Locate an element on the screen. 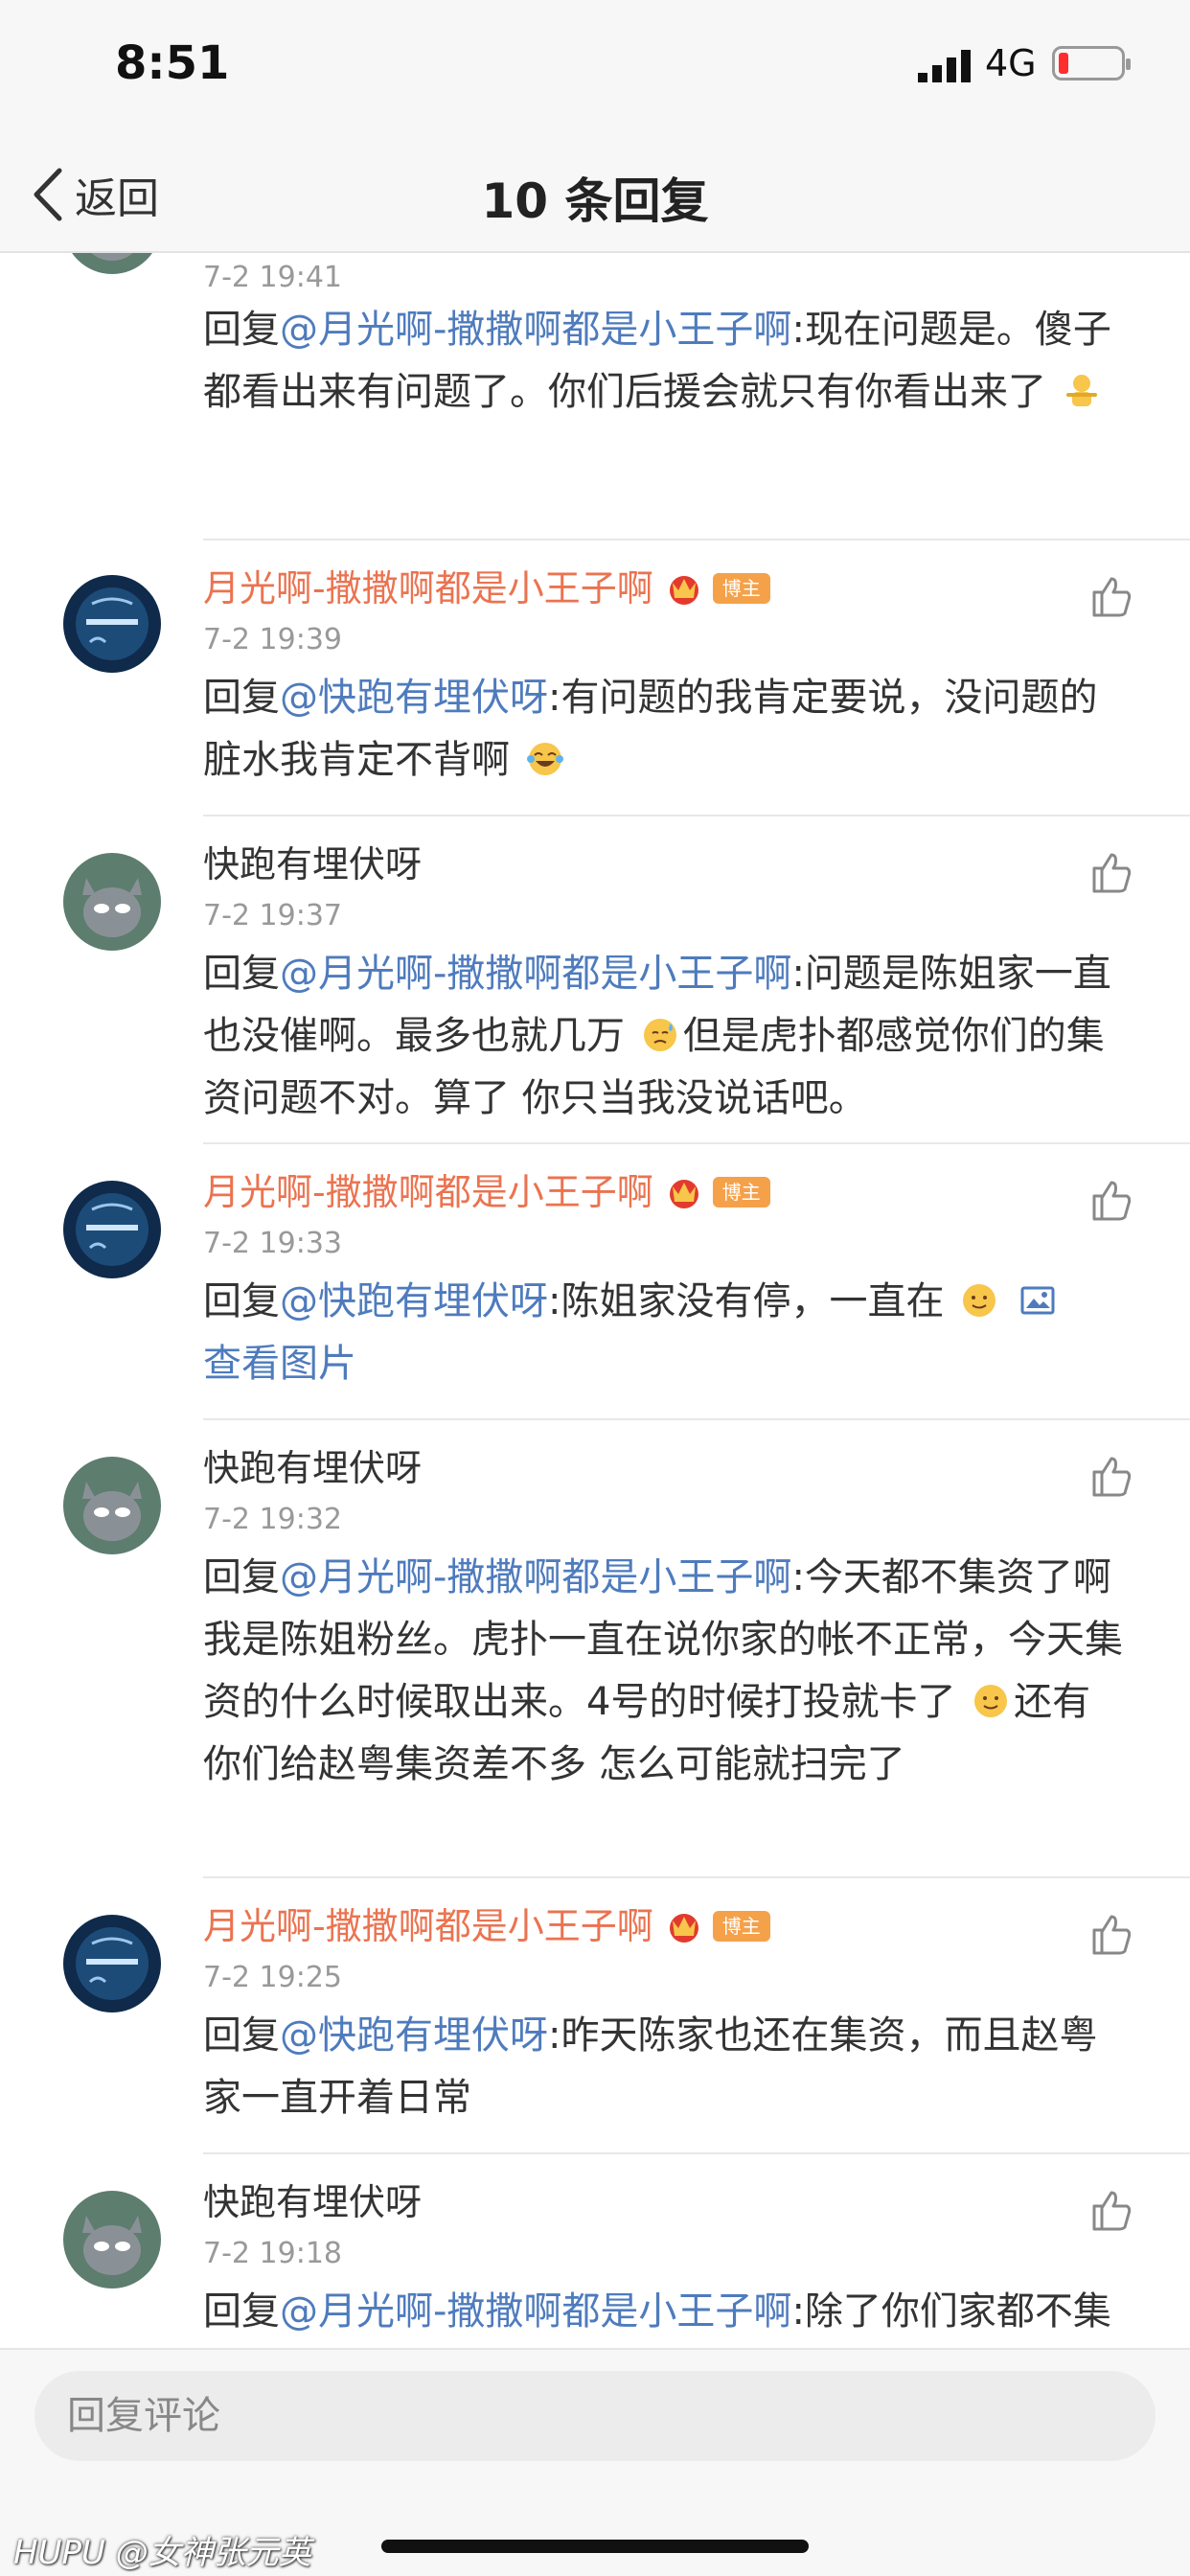 The image size is (1190, 2576). image-icon is located at coordinates (1038, 1300).